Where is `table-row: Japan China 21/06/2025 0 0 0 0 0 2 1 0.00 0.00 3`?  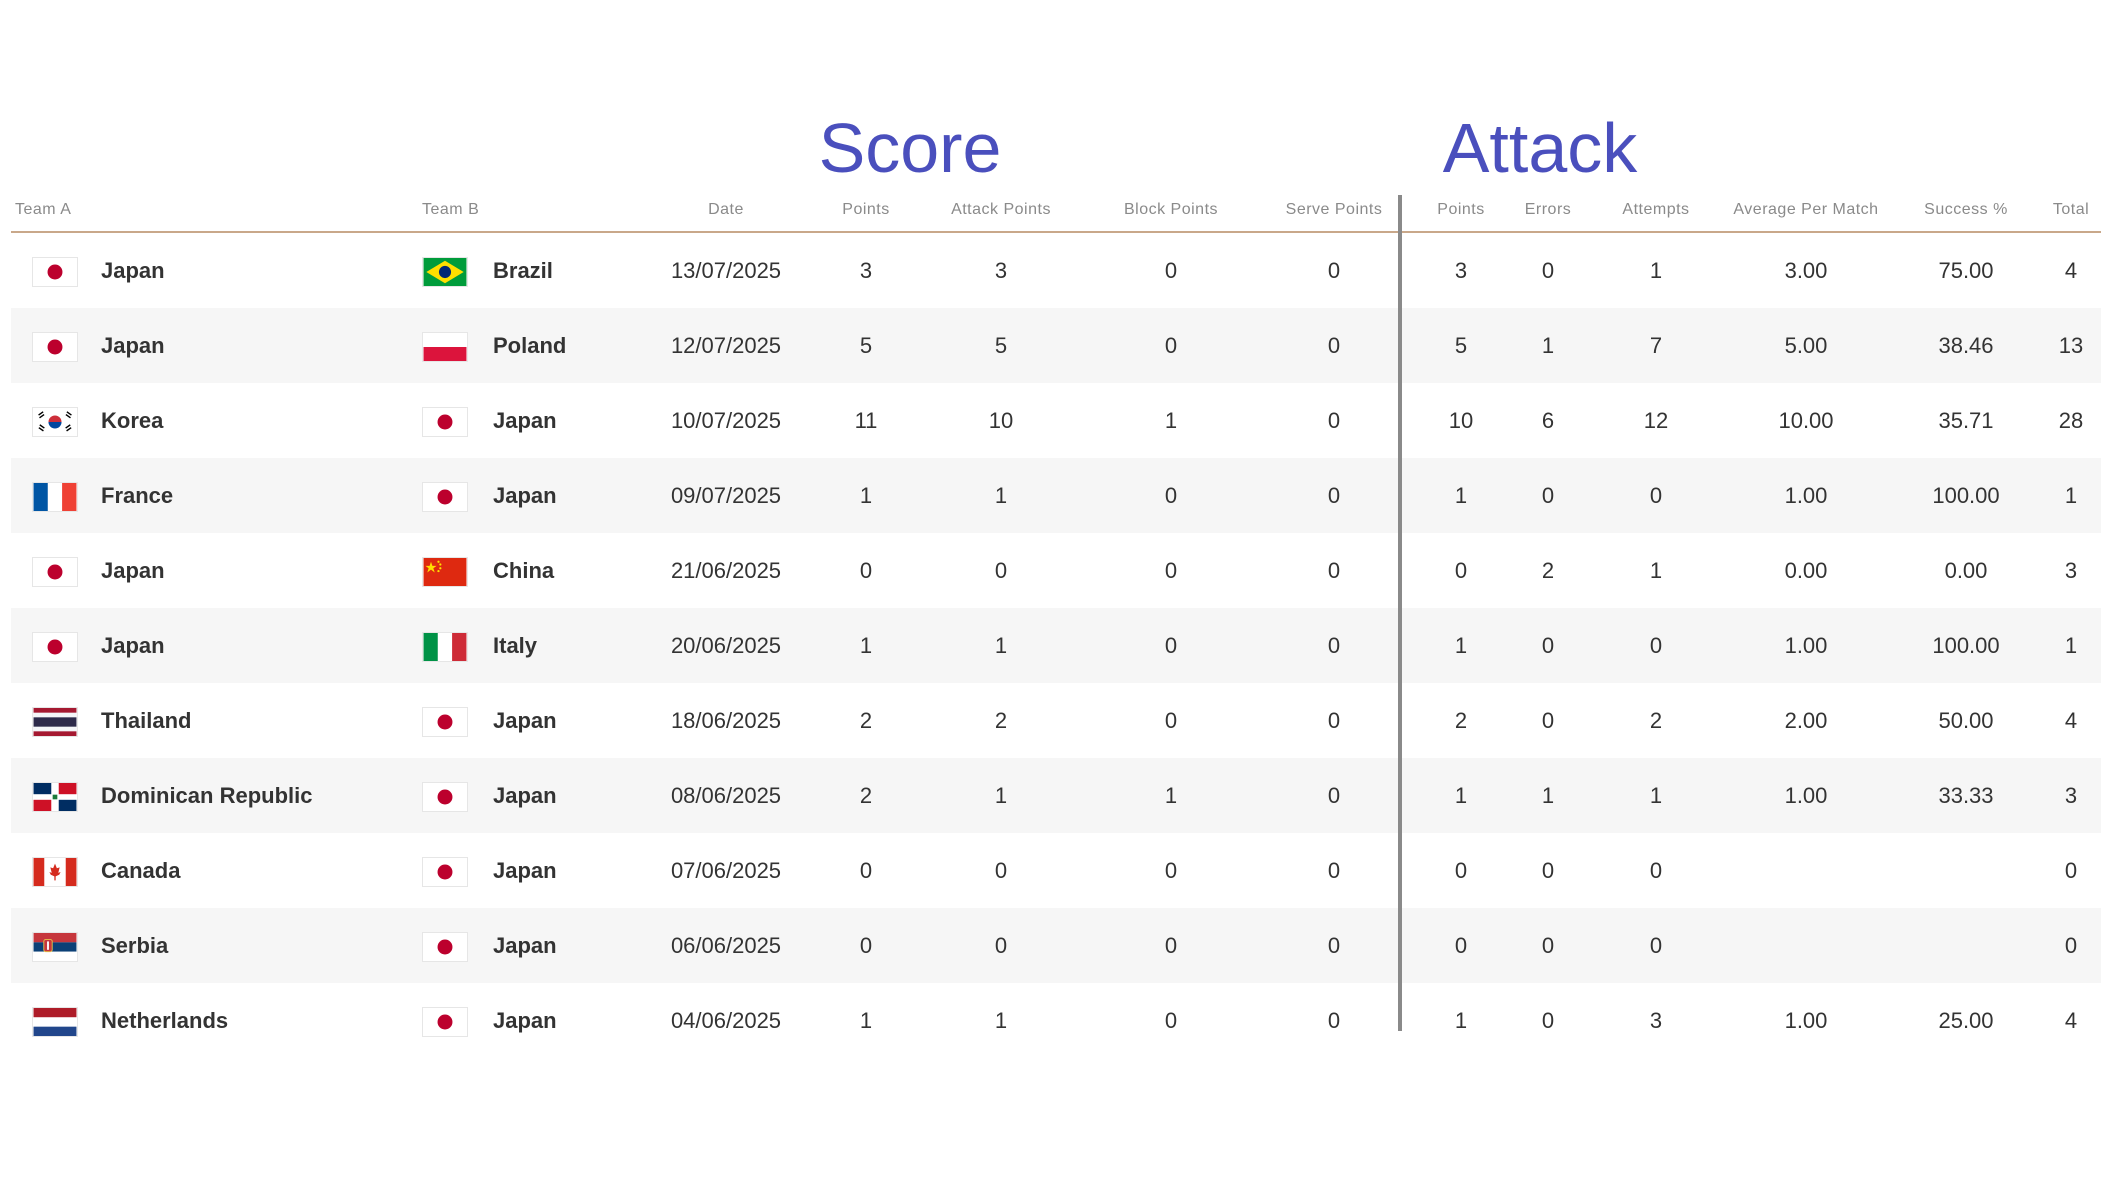 table-row: Japan China 21/06/2025 0 0 0 0 0 2 1 0.00 0.00 3 is located at coordinates (1056, 570).